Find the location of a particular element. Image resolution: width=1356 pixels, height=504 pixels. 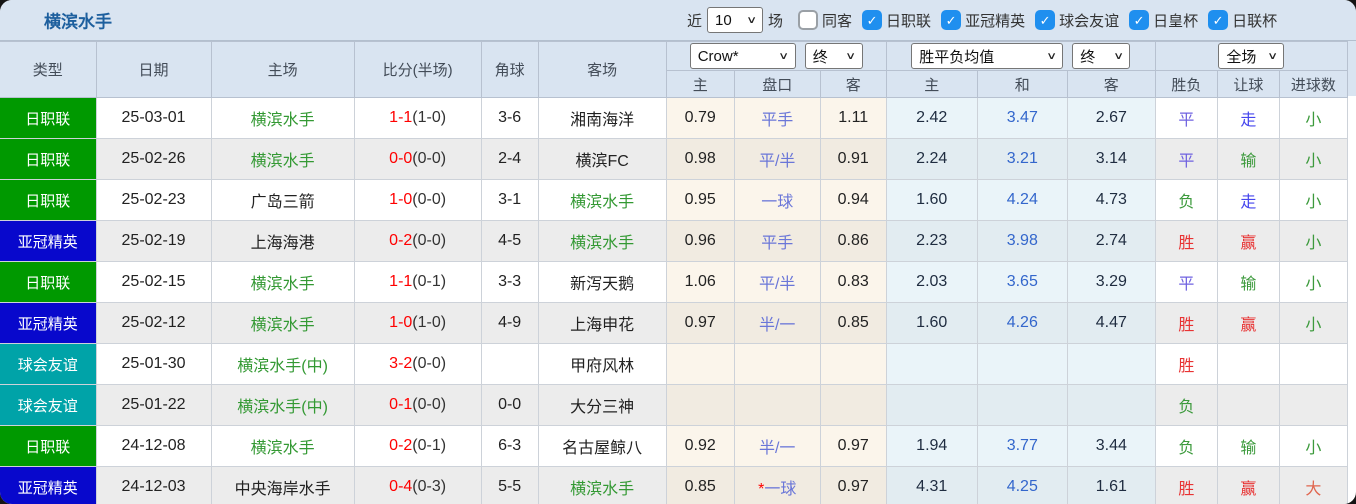

odds-handicap: 平/半 is located at coordinates (777, 282).